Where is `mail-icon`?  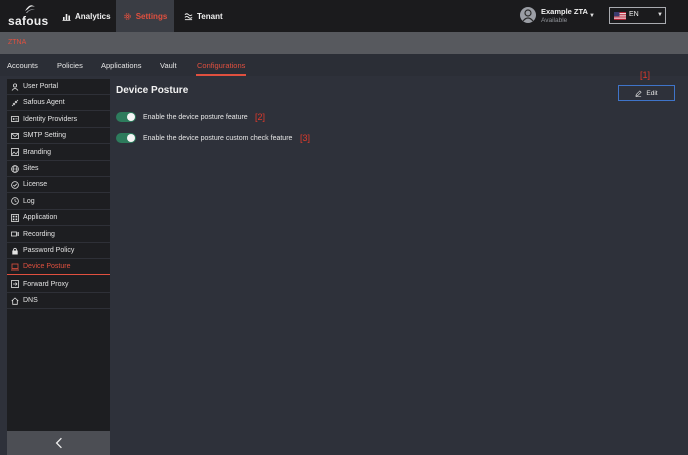 mail-icon is located at coordinates (15, 135).